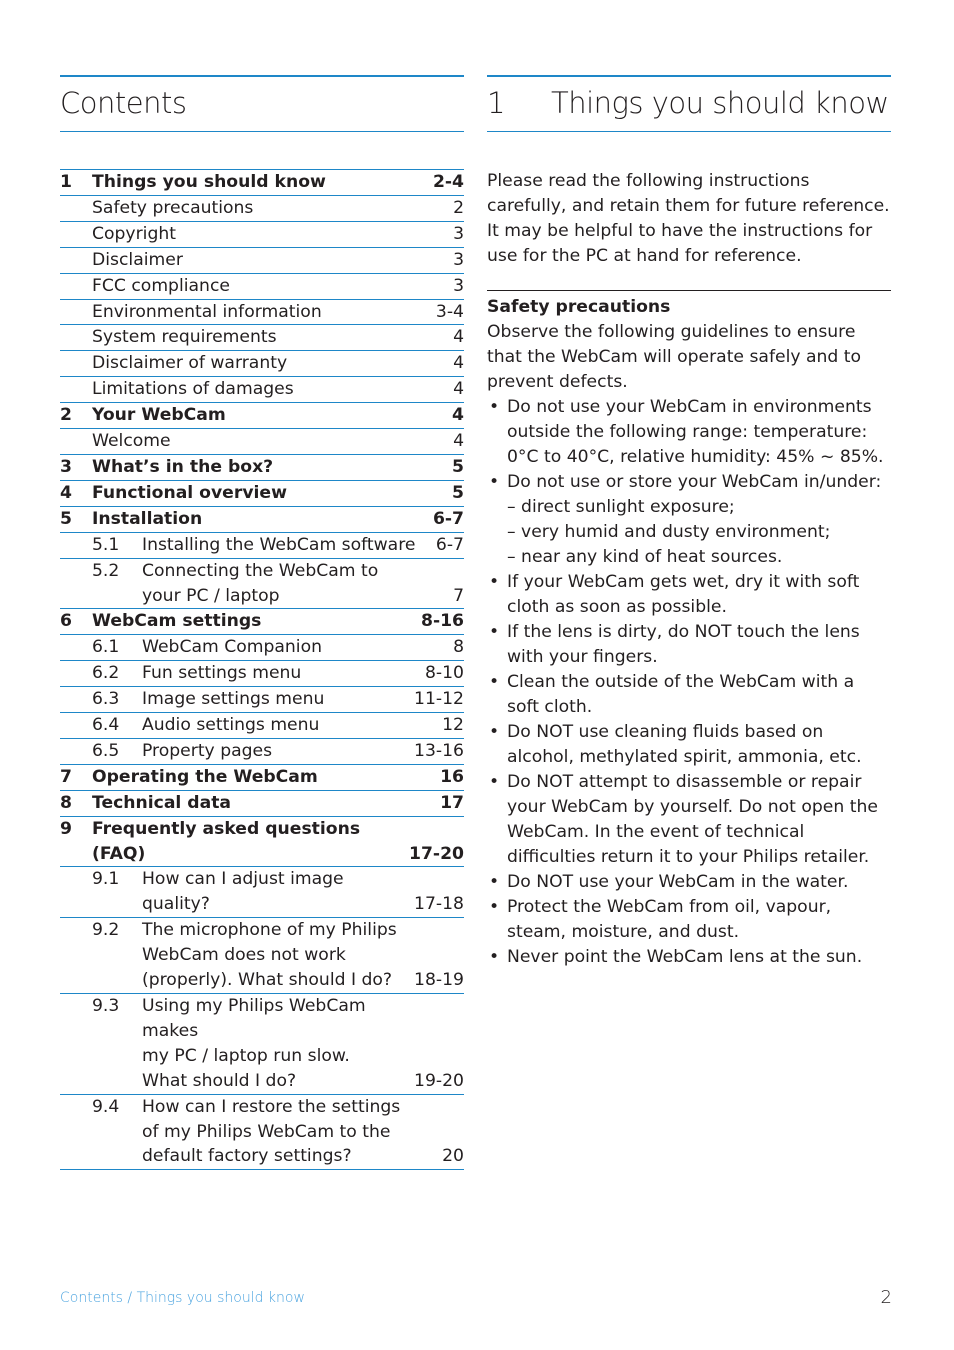  What do you see at coordinates (436, 853) in the screenshot?
I see `toc-entry-page: 17-20` at bounding box center [436, 853].